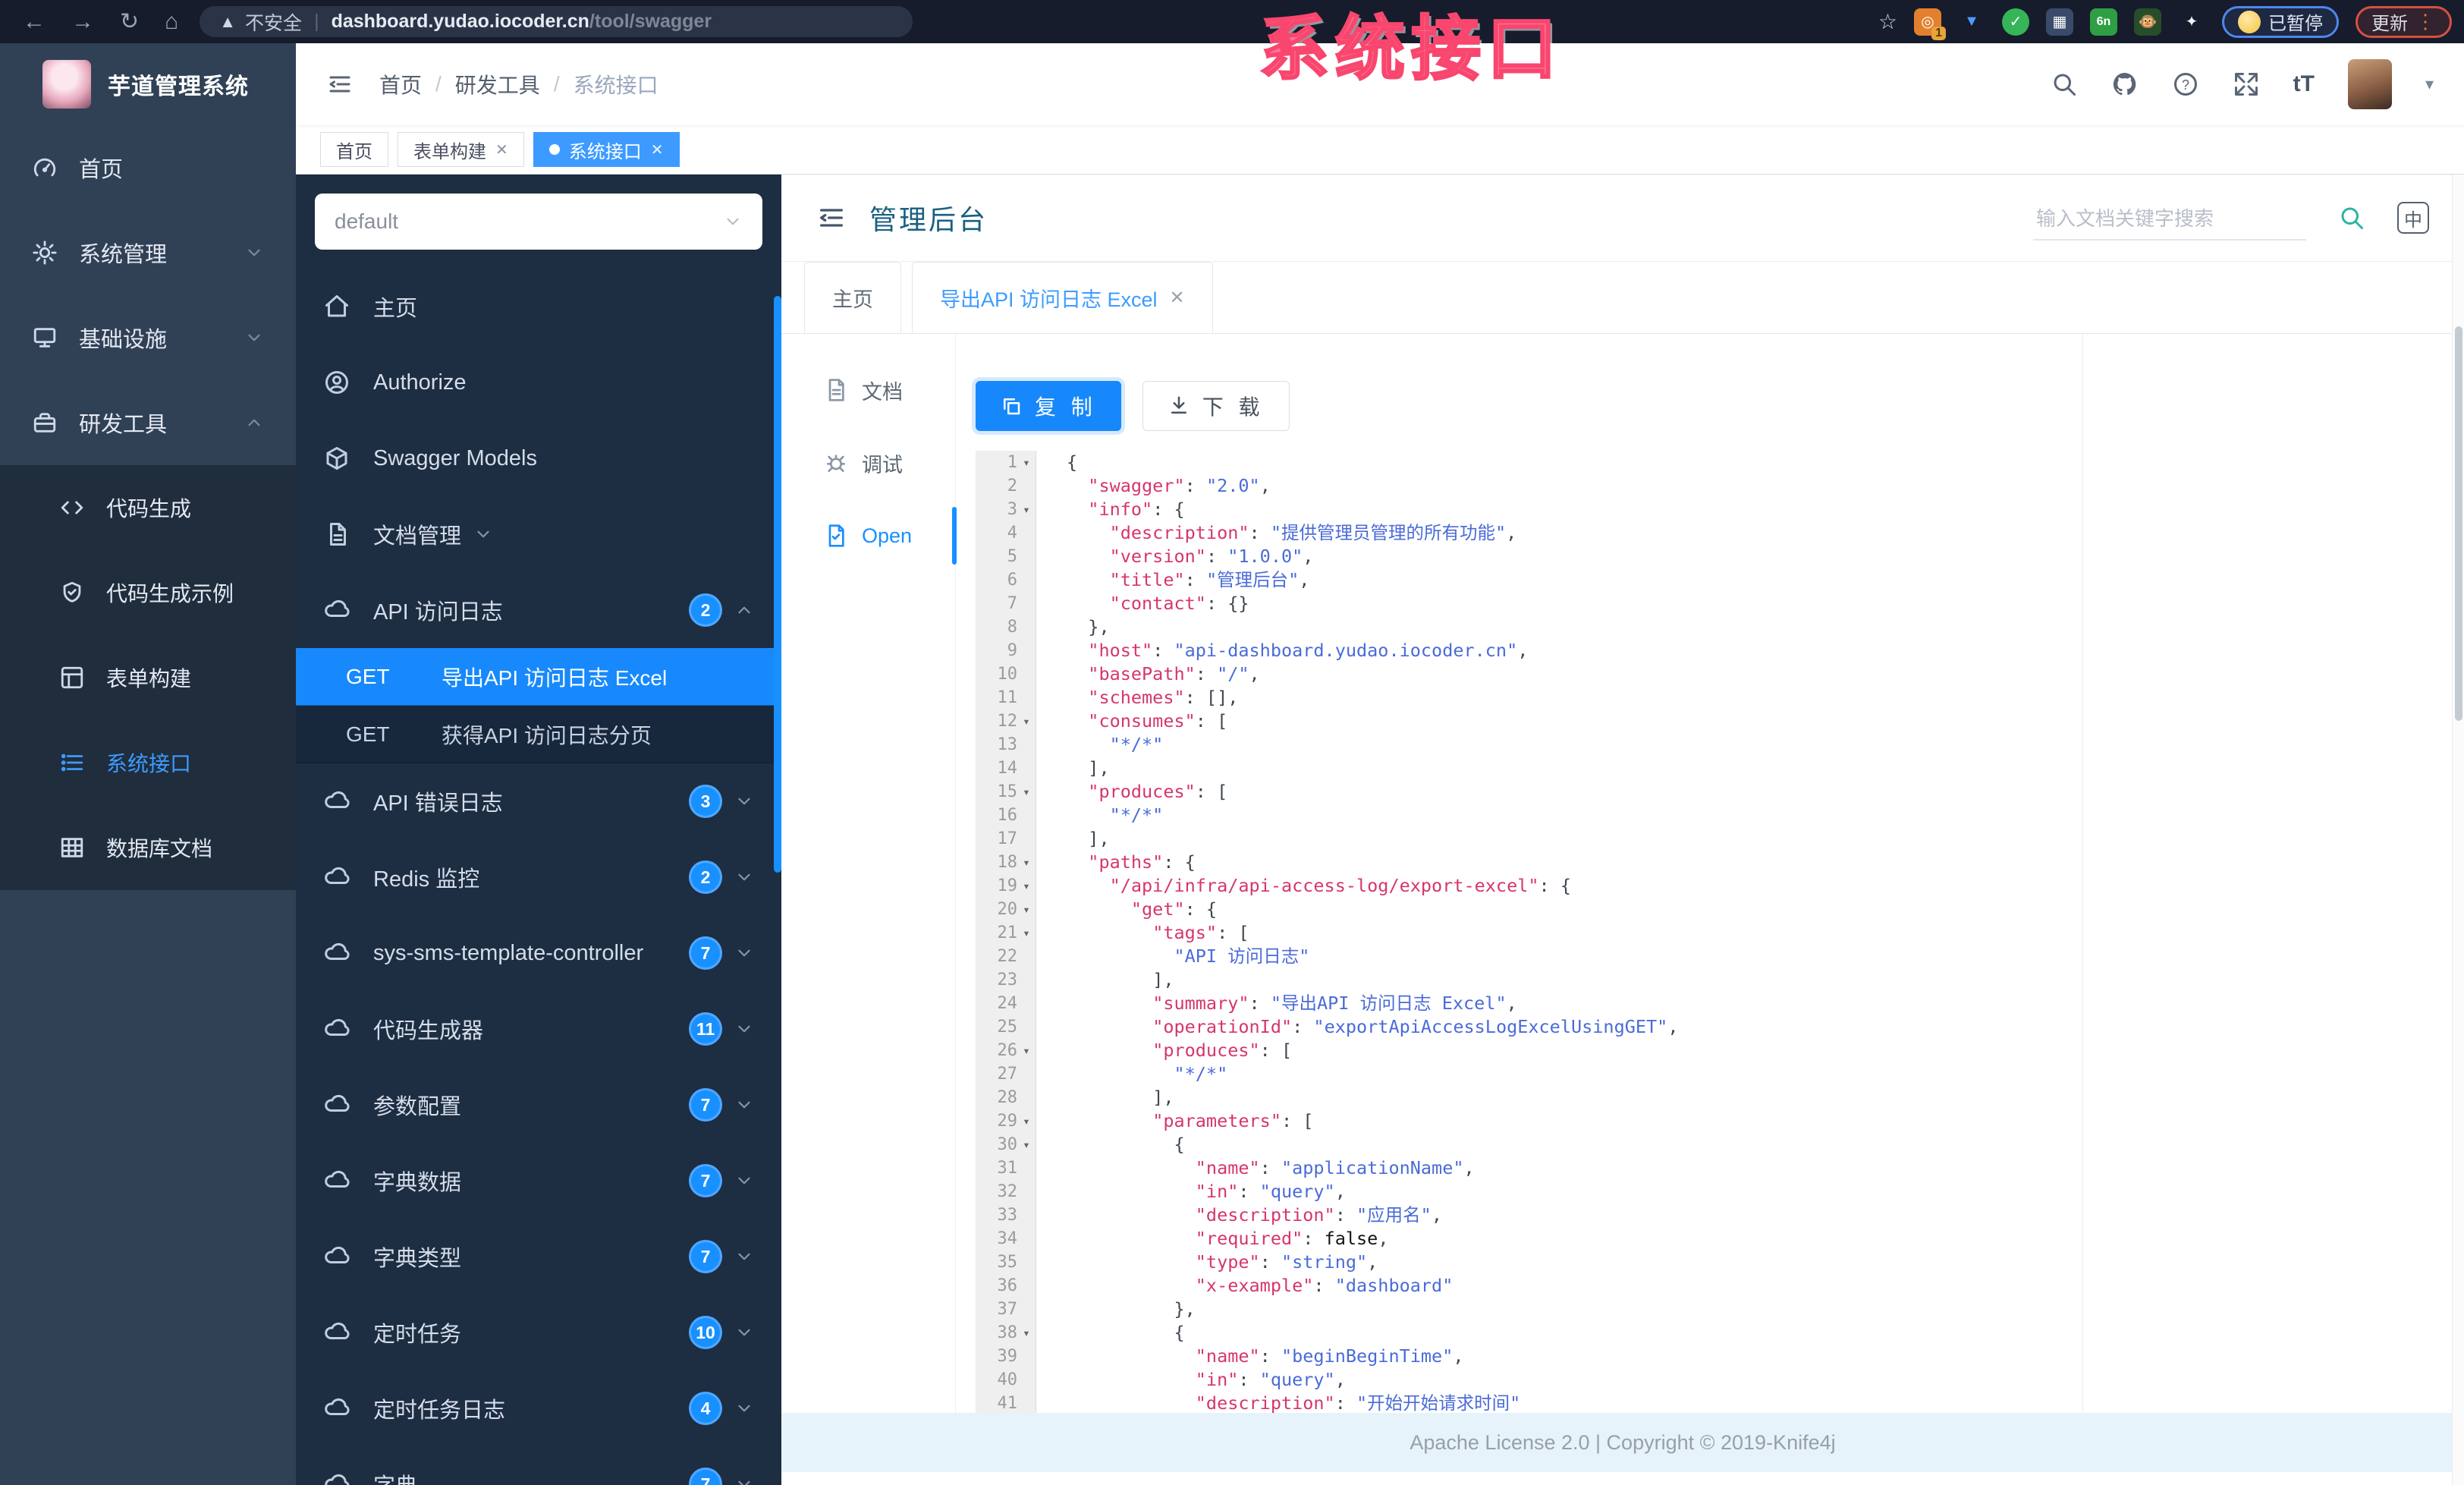 The width and height of the screenshot is (2464, 1485). Describe the element at coordinates (538, 1029) in the screenshot. I see `api-panel-item: 代码生成器 11` at that location.